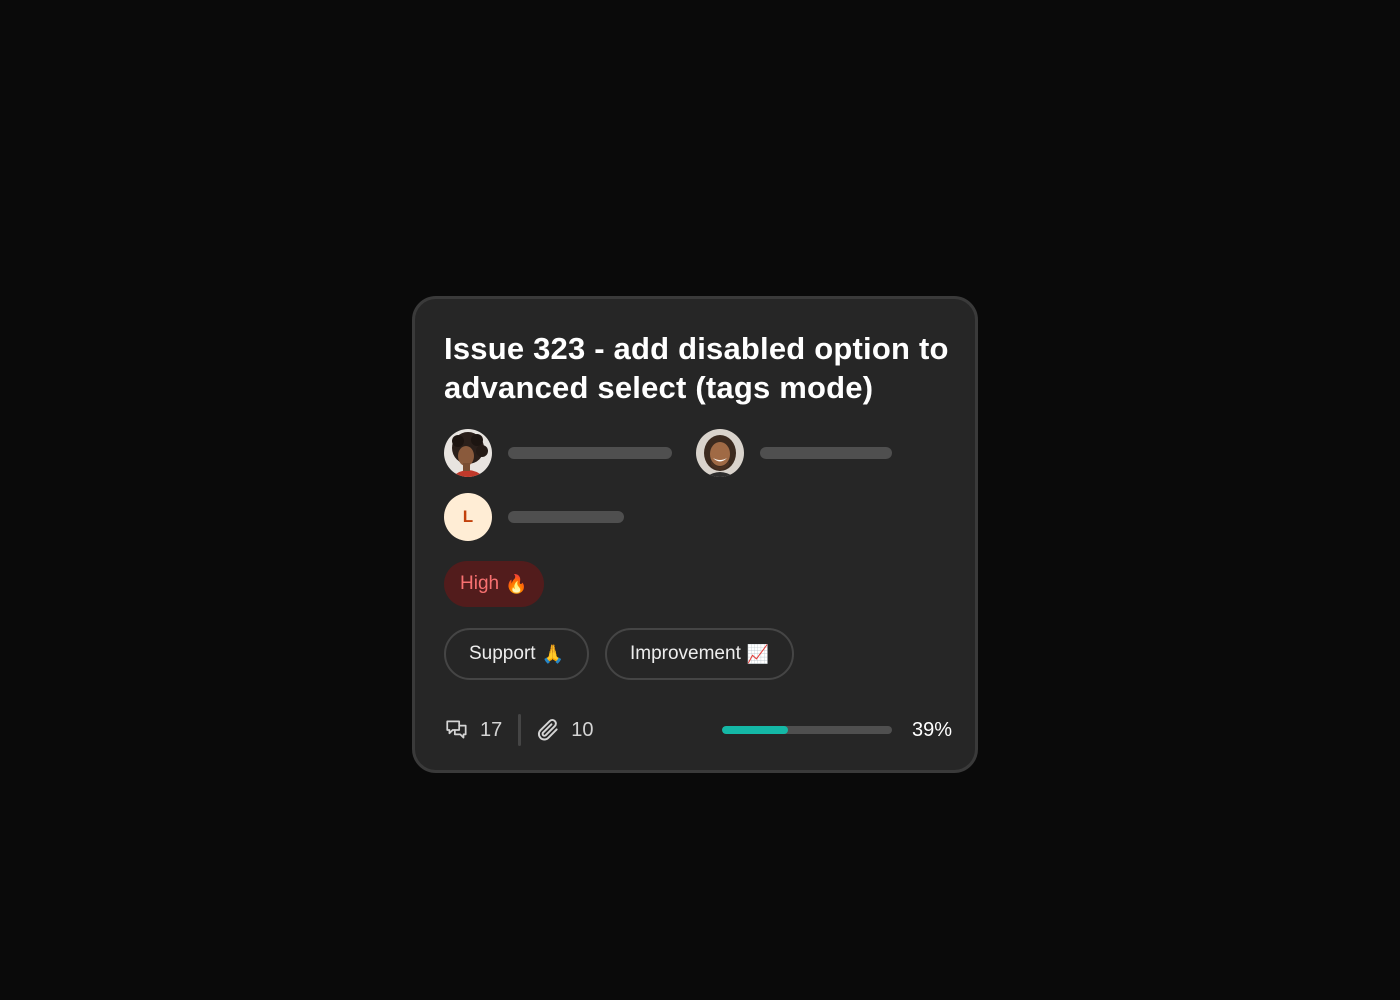 The width and height of the screenshot is (1400, 1000). Describe the element at coordinates (758, 654) in the screenshot. I see `chart-increasing-icon: 📈` at that location.